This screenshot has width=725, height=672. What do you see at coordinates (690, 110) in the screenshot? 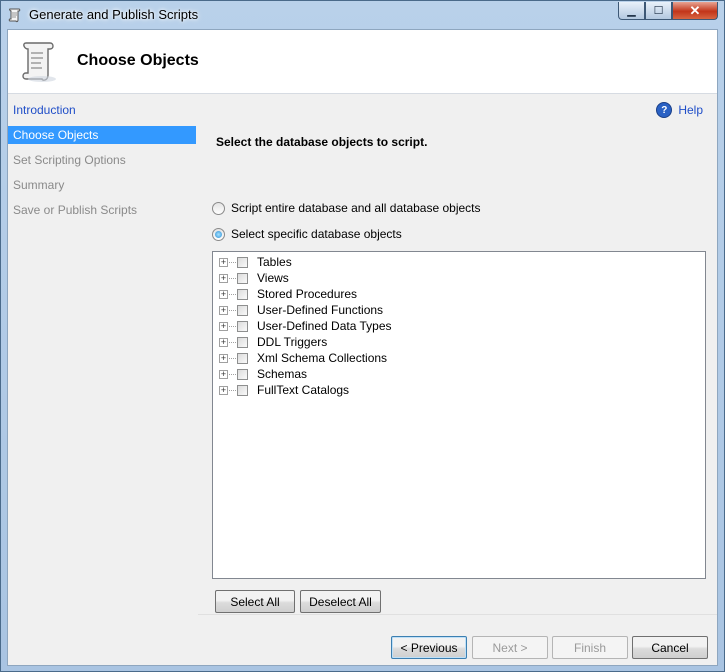
I see `help-label: Help` at bounding box center [690, 110].